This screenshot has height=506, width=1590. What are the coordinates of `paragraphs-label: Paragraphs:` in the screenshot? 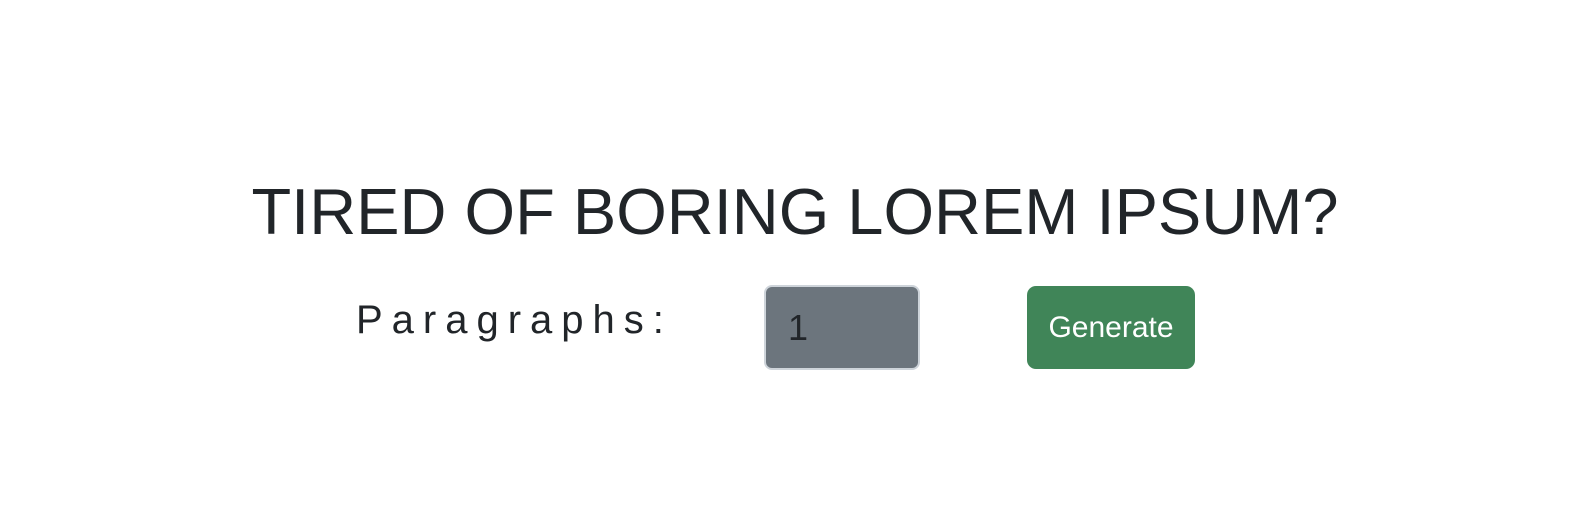 It's located at (514, 320).